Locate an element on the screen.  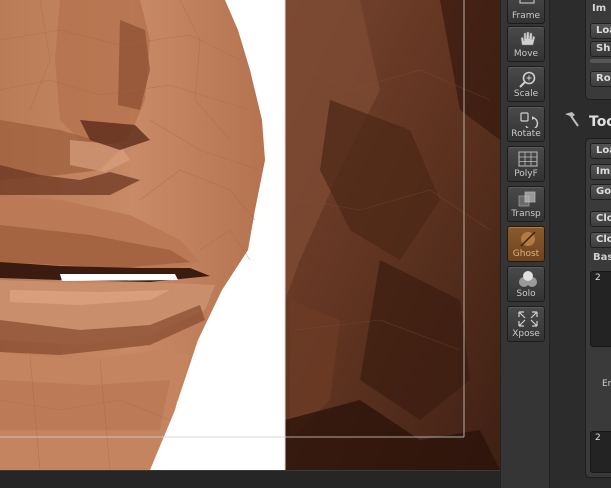
image-load-button: Loa is located at coordinates (600, 31).